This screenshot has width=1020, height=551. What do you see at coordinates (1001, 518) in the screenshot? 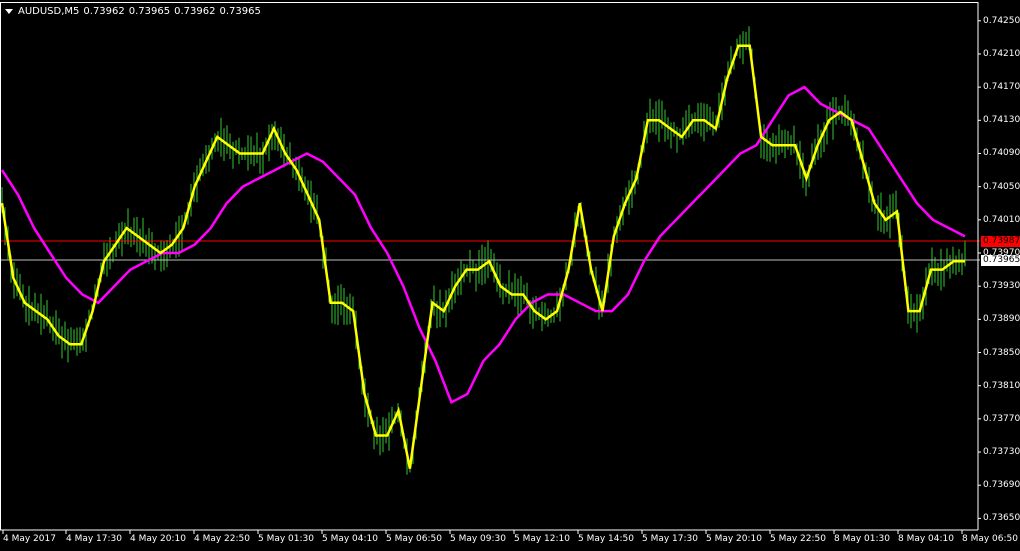
I see `price-axis-label: 0.73650` at bounding box center [1001, 518].